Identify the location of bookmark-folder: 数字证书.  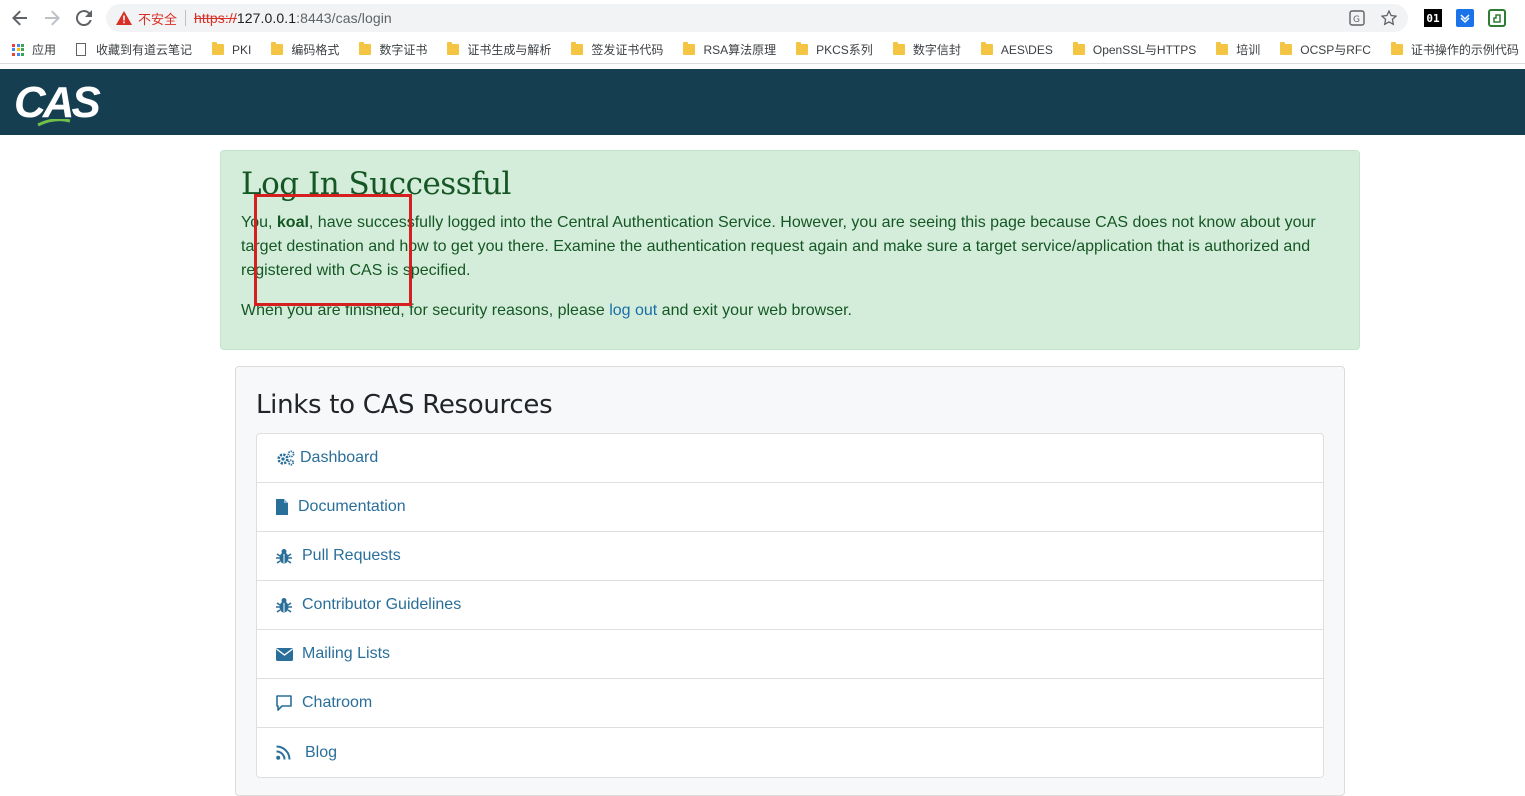
(393, 49).